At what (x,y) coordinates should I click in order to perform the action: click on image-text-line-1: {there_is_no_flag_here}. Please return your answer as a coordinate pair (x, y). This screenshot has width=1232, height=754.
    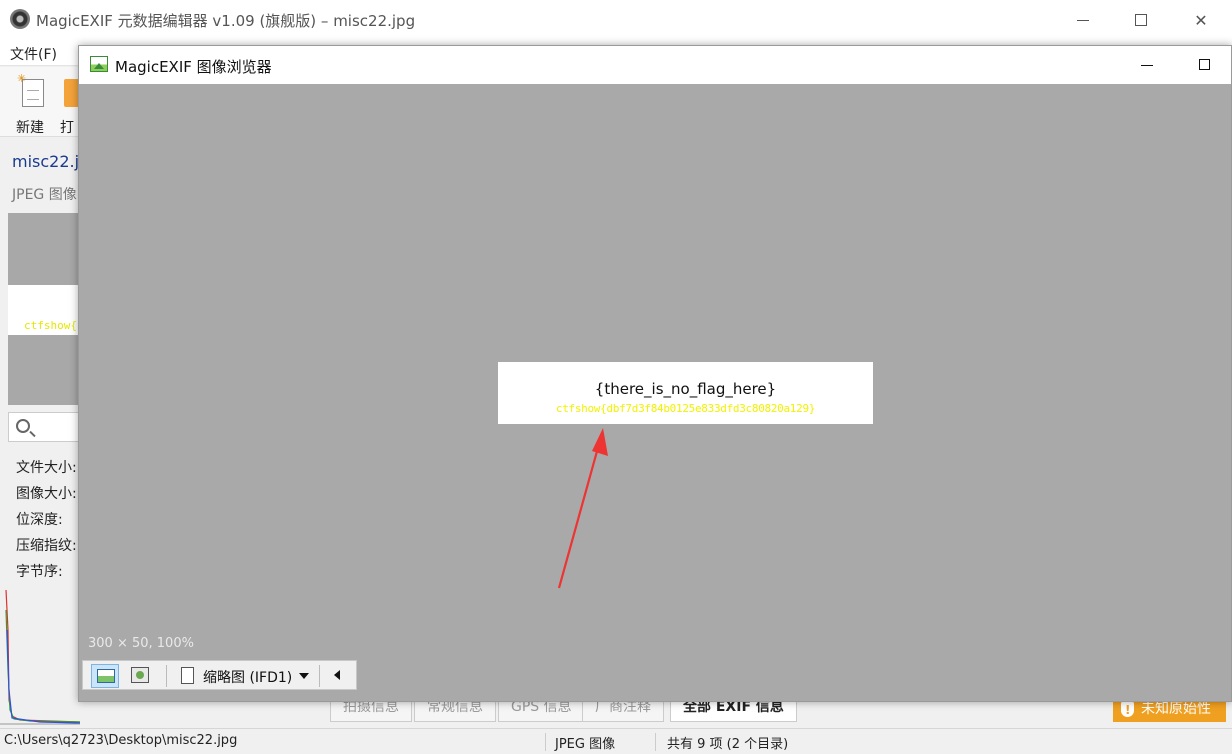
    Looking at the image, I should click on (685, 389).